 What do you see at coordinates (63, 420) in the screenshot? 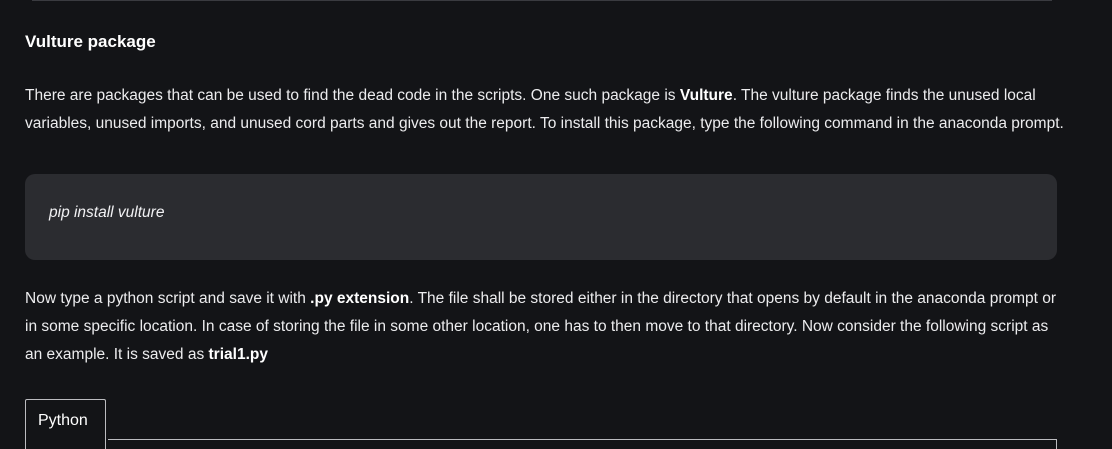
I see `tab-python-label: Python` at bounding box center [63, 420].